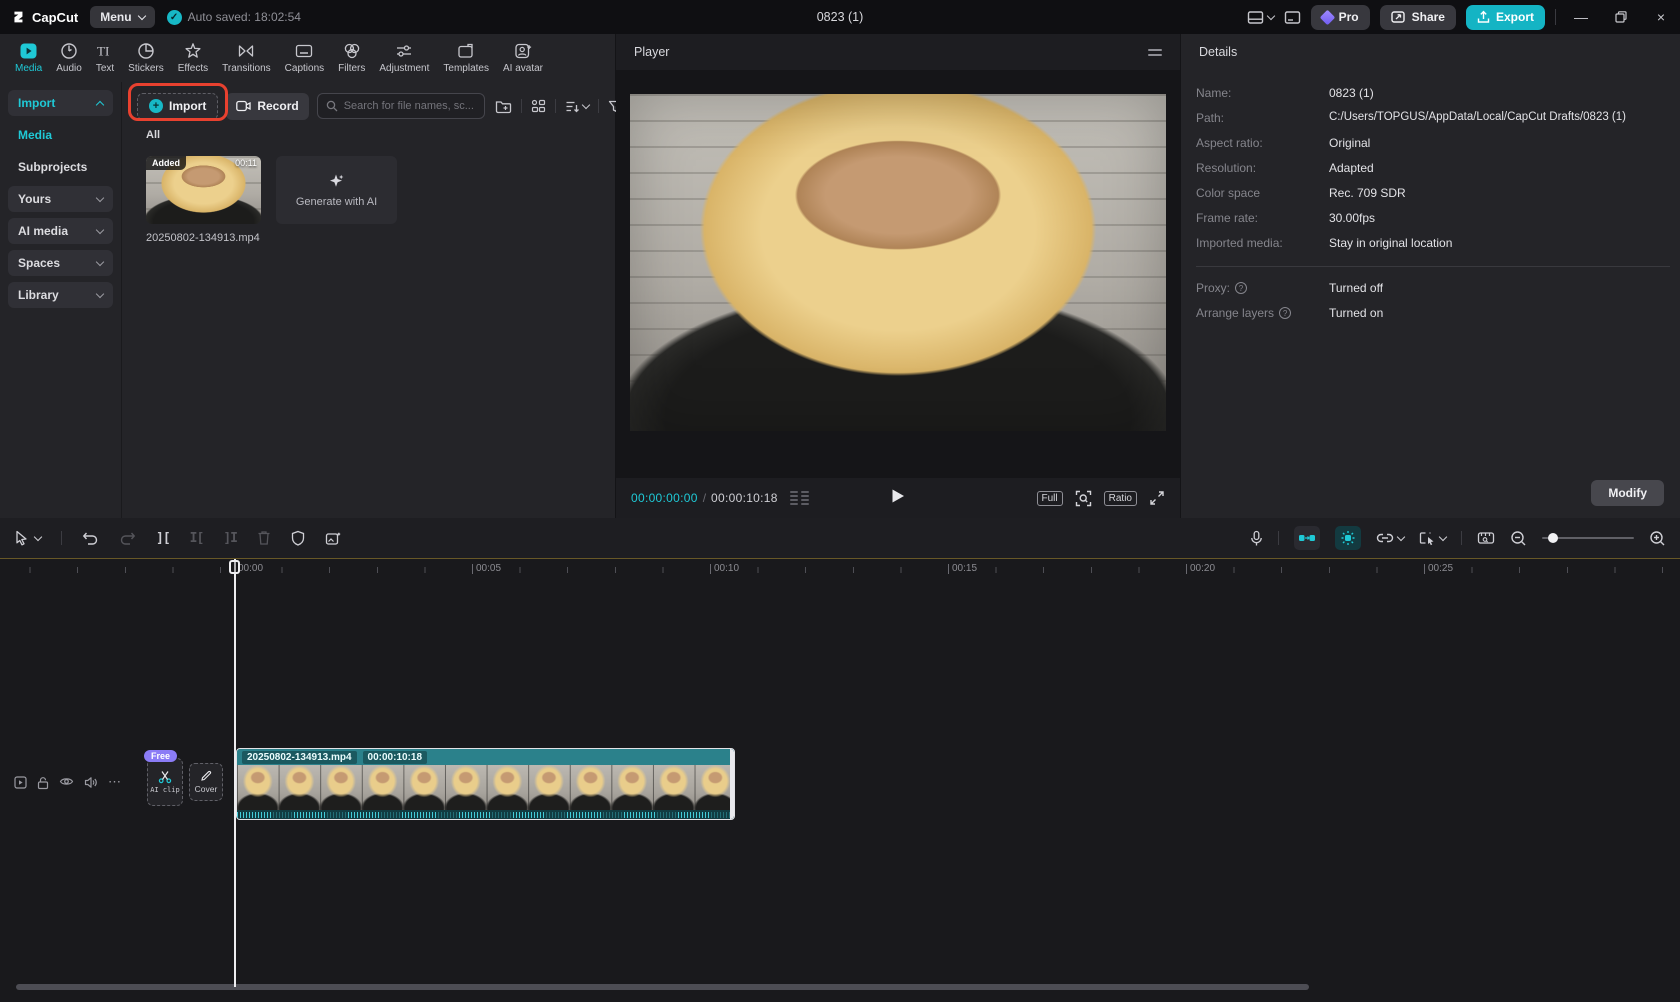 The image size is (1680, 1002). What do you see at coordinates (840, 569) in the screenshot?
I see `timeline-ruler: 00:00 00:05 00:10 00:15 00:20 00:25` at bounding box center [840, 569].